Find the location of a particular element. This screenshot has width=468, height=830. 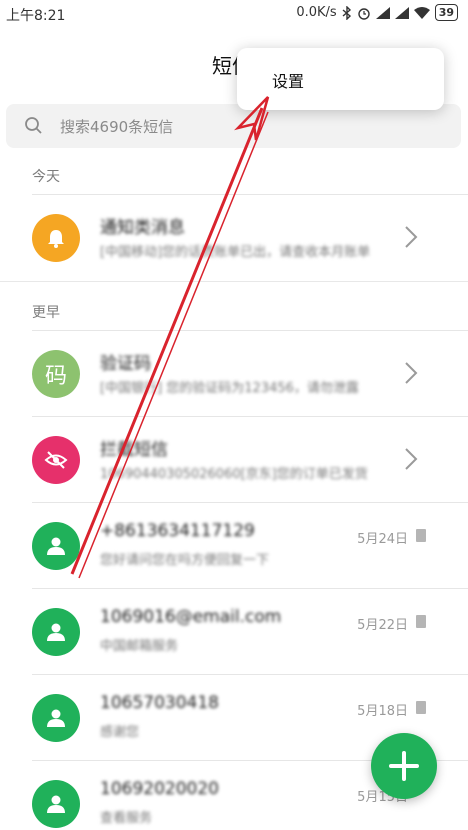

message-preview: [中国银行] 您的验证码为123456，请勿泄露 is located at coordinates (229, 388).